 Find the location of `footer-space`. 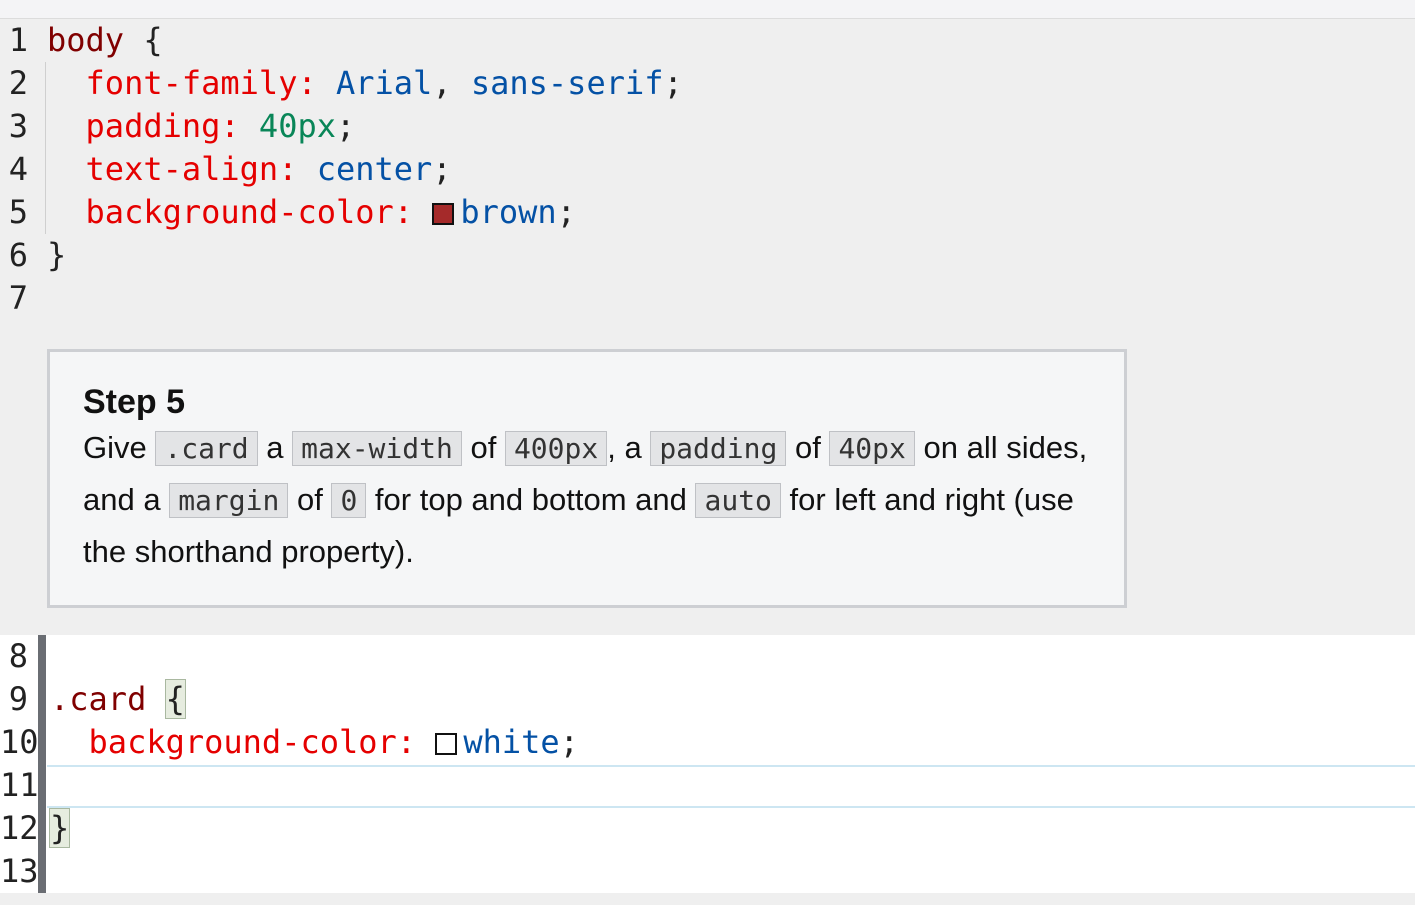

footer-space is located at coordinates (707, 899).